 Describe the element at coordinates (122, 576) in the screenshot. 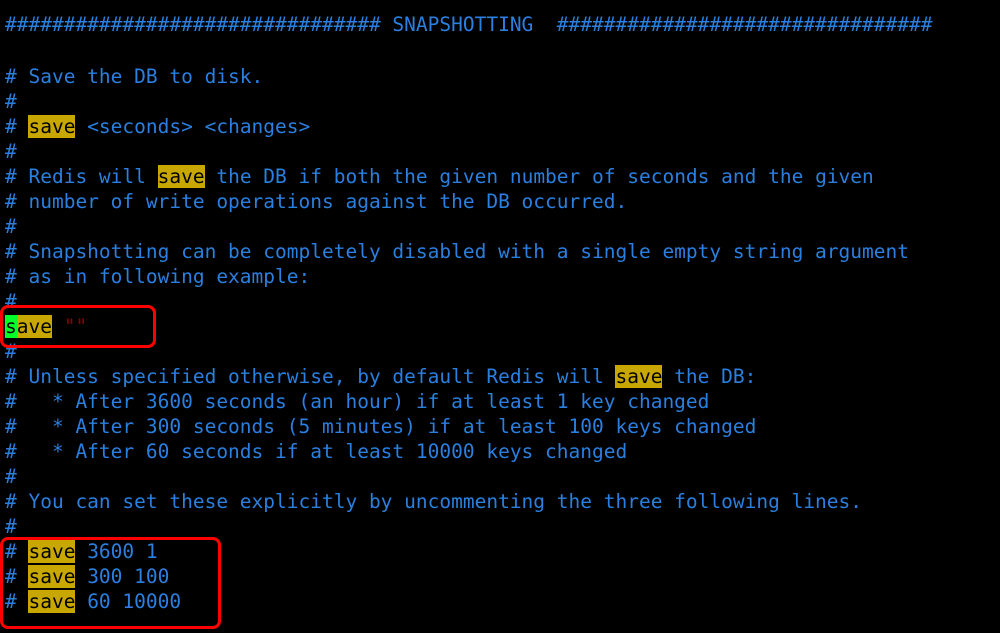

I see `comment-text: 300 100` at that location.